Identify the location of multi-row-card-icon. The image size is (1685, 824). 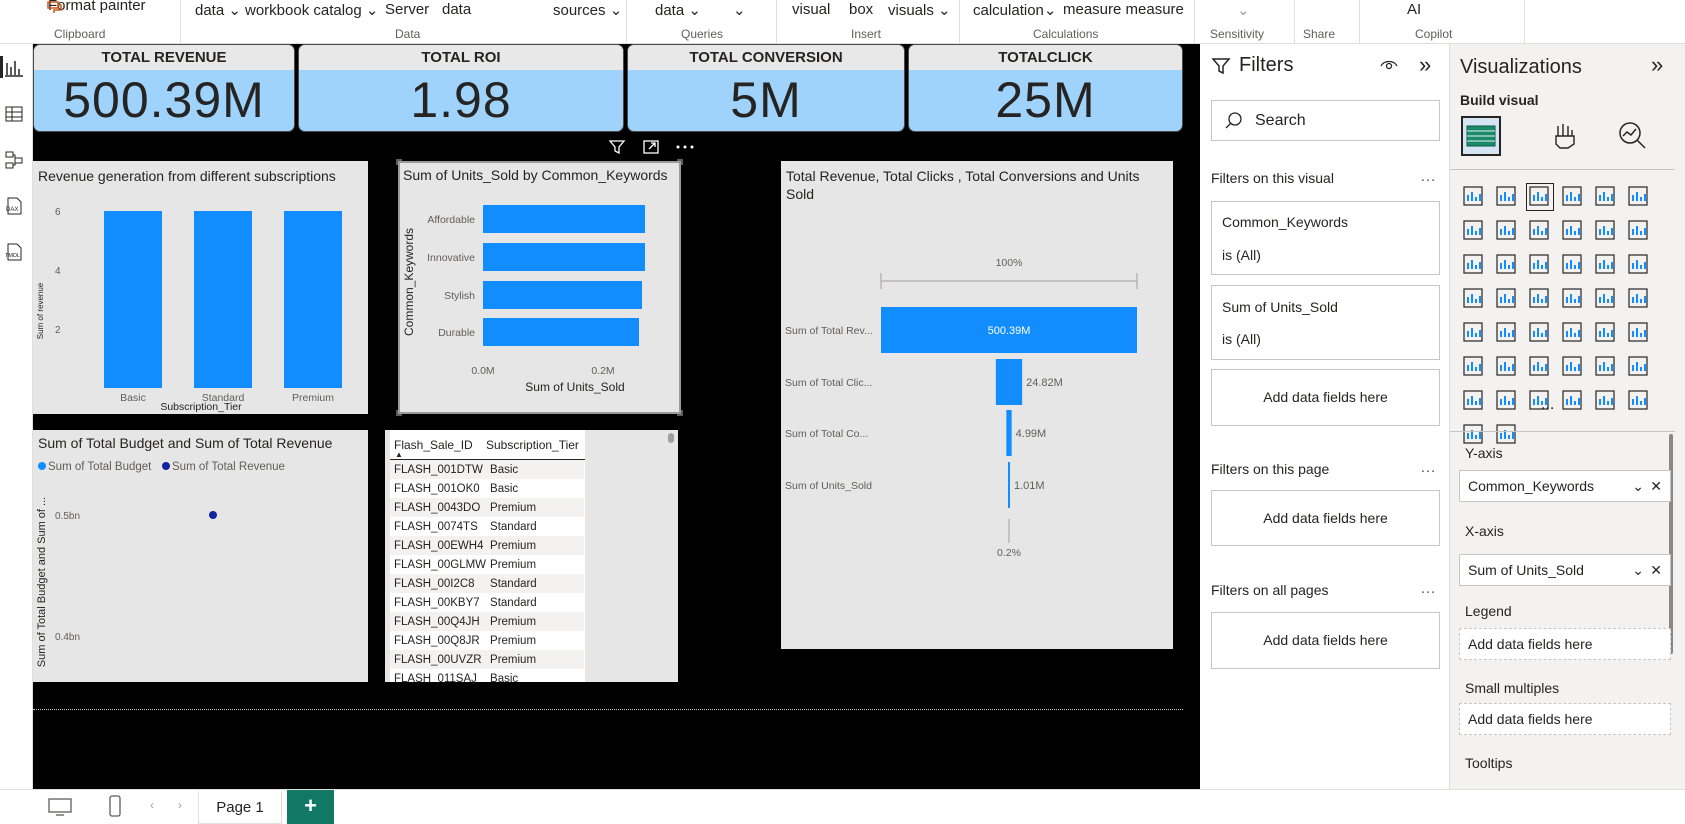
(1474, 333).